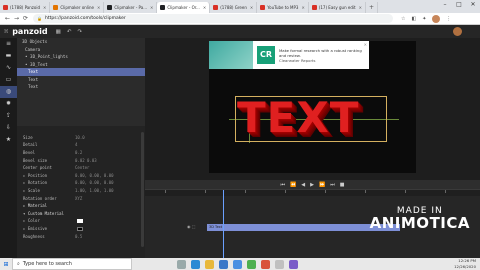  What do you see at coordinates (223, 224) in the screenshot?
I see `playhead` at bounding box center [223, 224].